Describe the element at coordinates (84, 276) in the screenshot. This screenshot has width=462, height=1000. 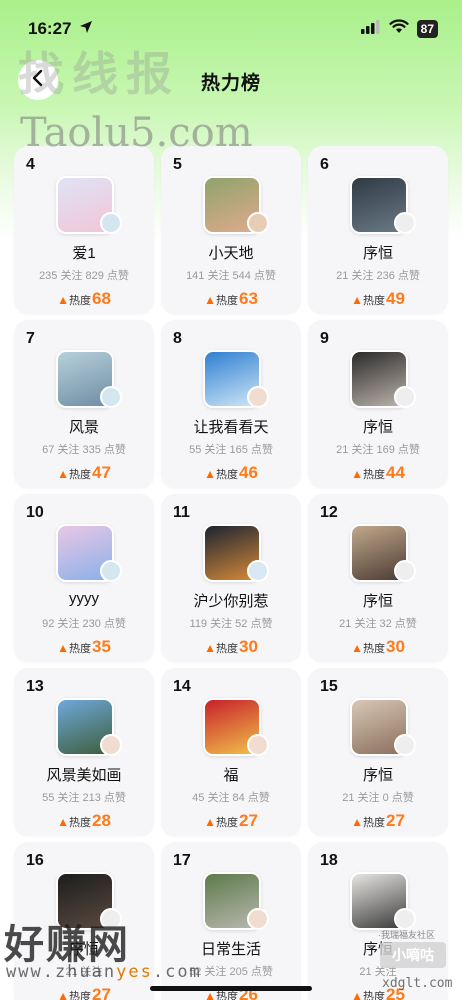
I see `user-stats: 235 关注 829 点赞` at that location.